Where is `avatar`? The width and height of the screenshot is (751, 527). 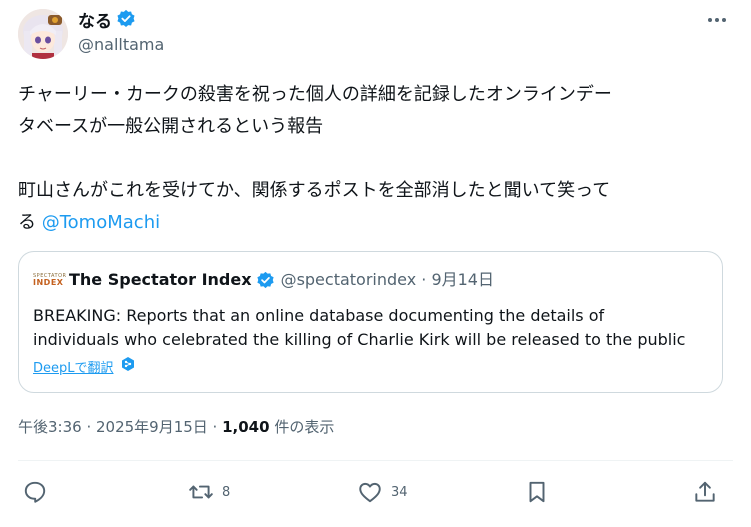
avatar is located at coordinates (43, 34).